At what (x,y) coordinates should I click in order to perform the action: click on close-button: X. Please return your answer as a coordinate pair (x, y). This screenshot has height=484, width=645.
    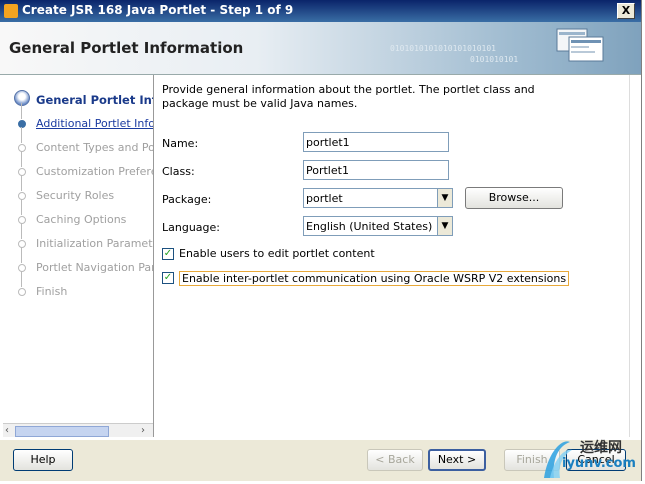
    Looking at the image, I should click on (626, 11).